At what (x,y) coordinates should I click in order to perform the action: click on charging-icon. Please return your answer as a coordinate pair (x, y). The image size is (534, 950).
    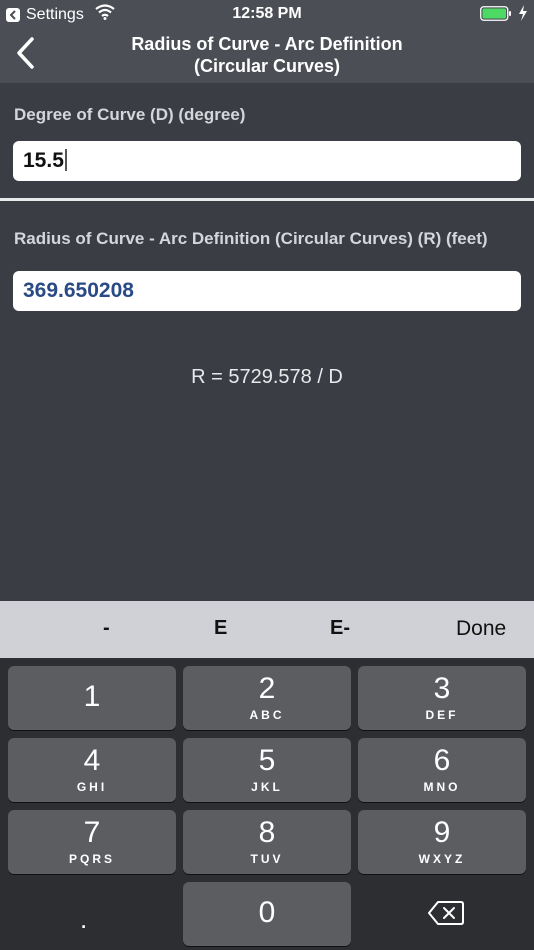
    Looking at the image, I should click on (523, 15).